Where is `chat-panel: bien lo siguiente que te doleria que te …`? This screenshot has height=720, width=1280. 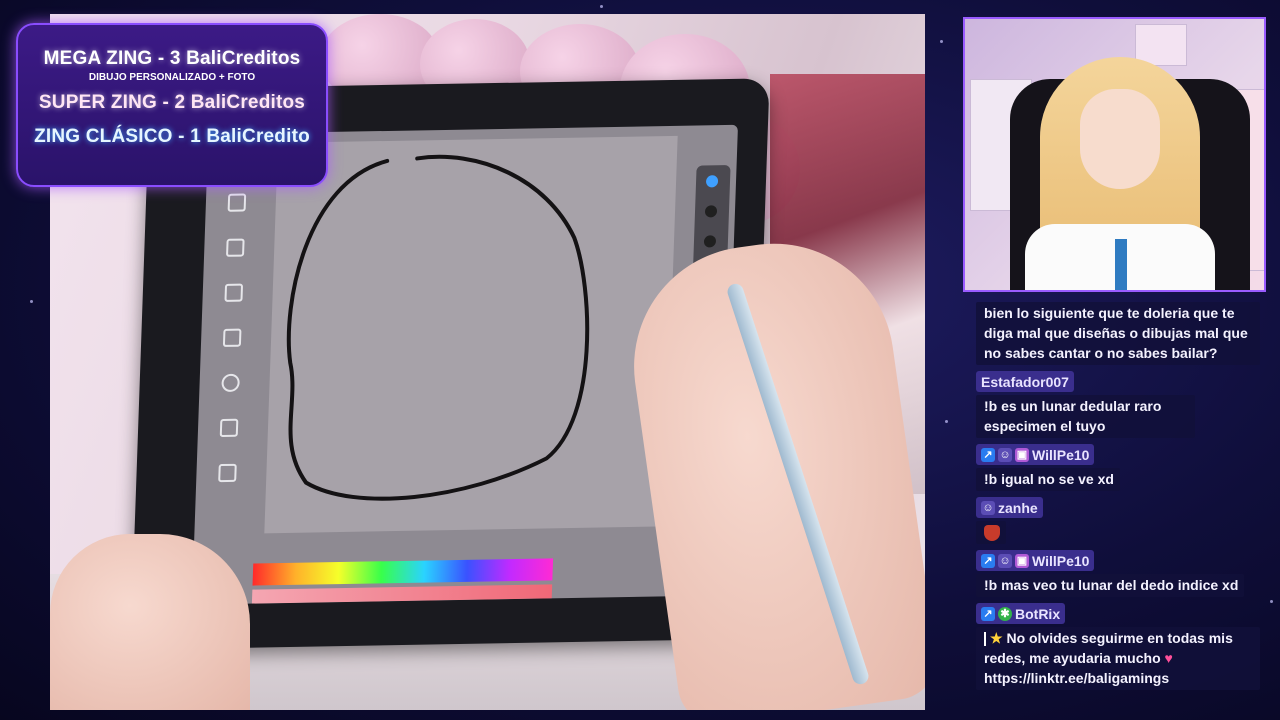 chat-panel: bien lo siguiente que te doleria que te … is located at coordinates (1121, 508).